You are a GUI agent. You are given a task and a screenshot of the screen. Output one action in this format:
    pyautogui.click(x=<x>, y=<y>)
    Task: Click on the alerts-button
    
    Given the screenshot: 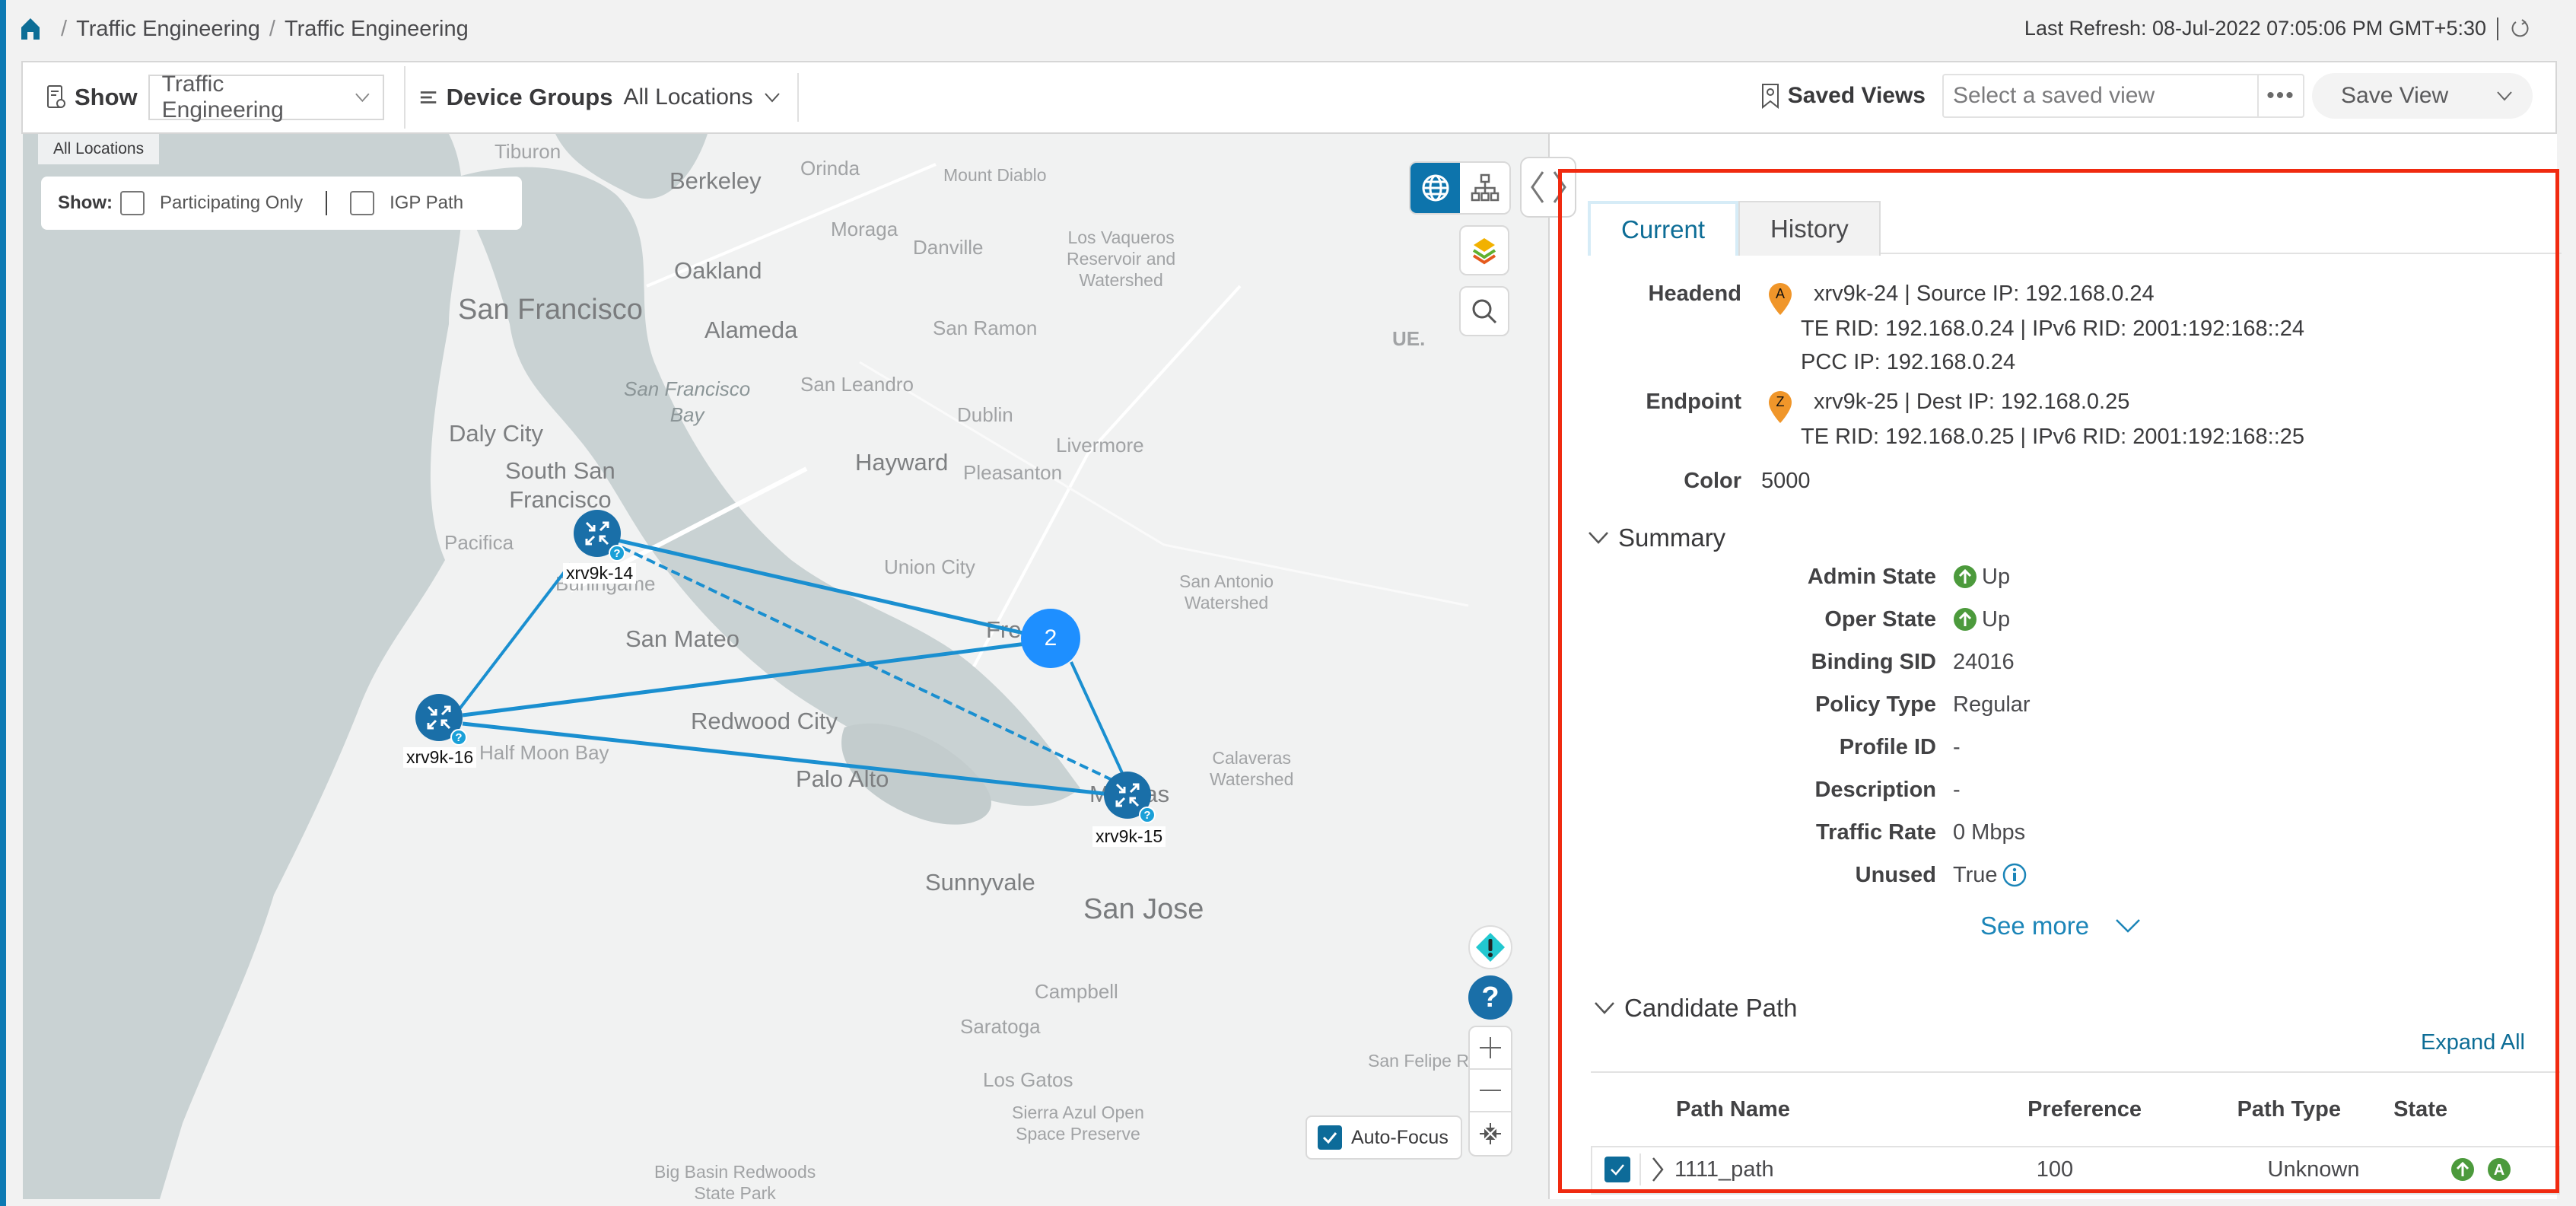 What is the action you would take?
    pyautogui.click(x=1490, y=947)
    